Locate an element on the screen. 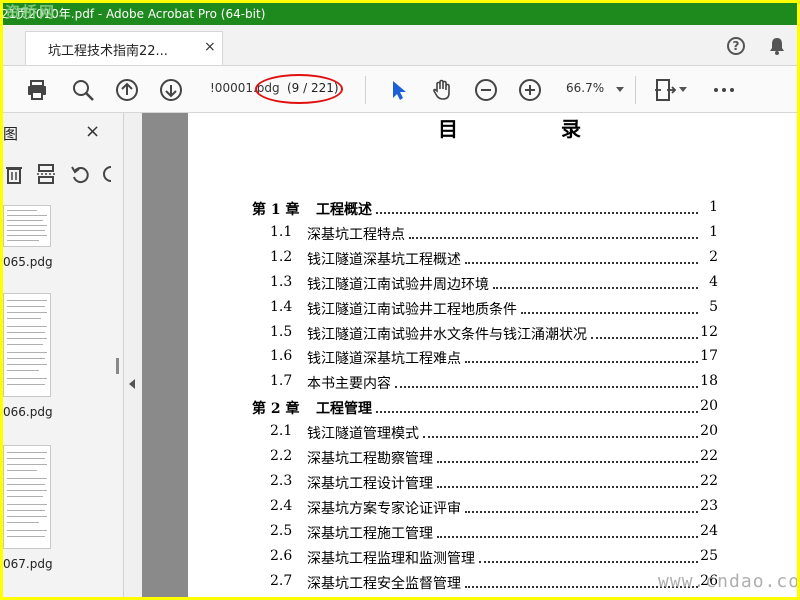 The height and width of the screenshot is (600, 800). toc-section-row: 1.5 钱江隧道江南试验井水文条件与钱江涌潮状况 12 is located at coordinates (485, 334).